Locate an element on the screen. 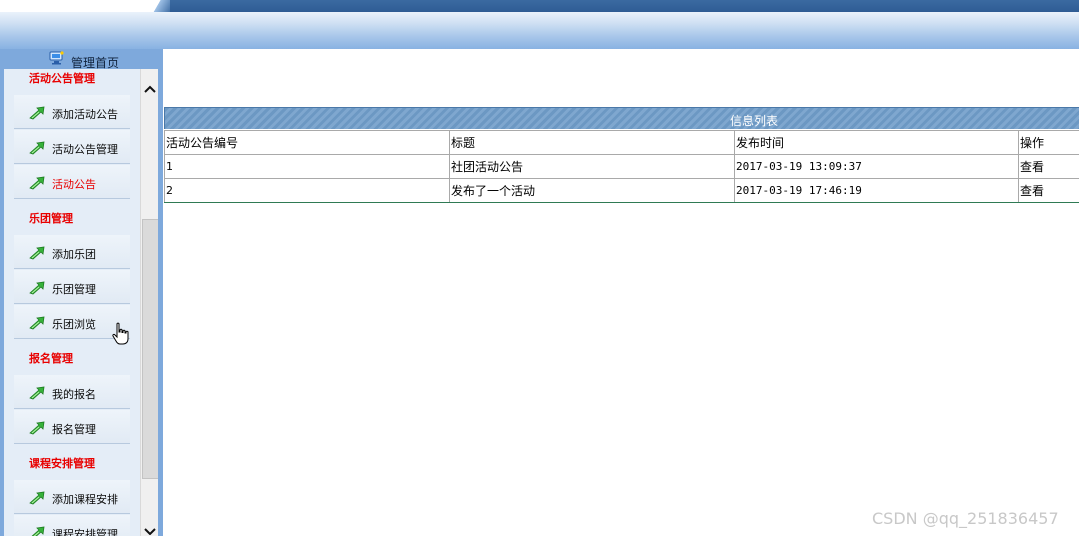  cell-id: 1 is located at coordinates (307, 166).